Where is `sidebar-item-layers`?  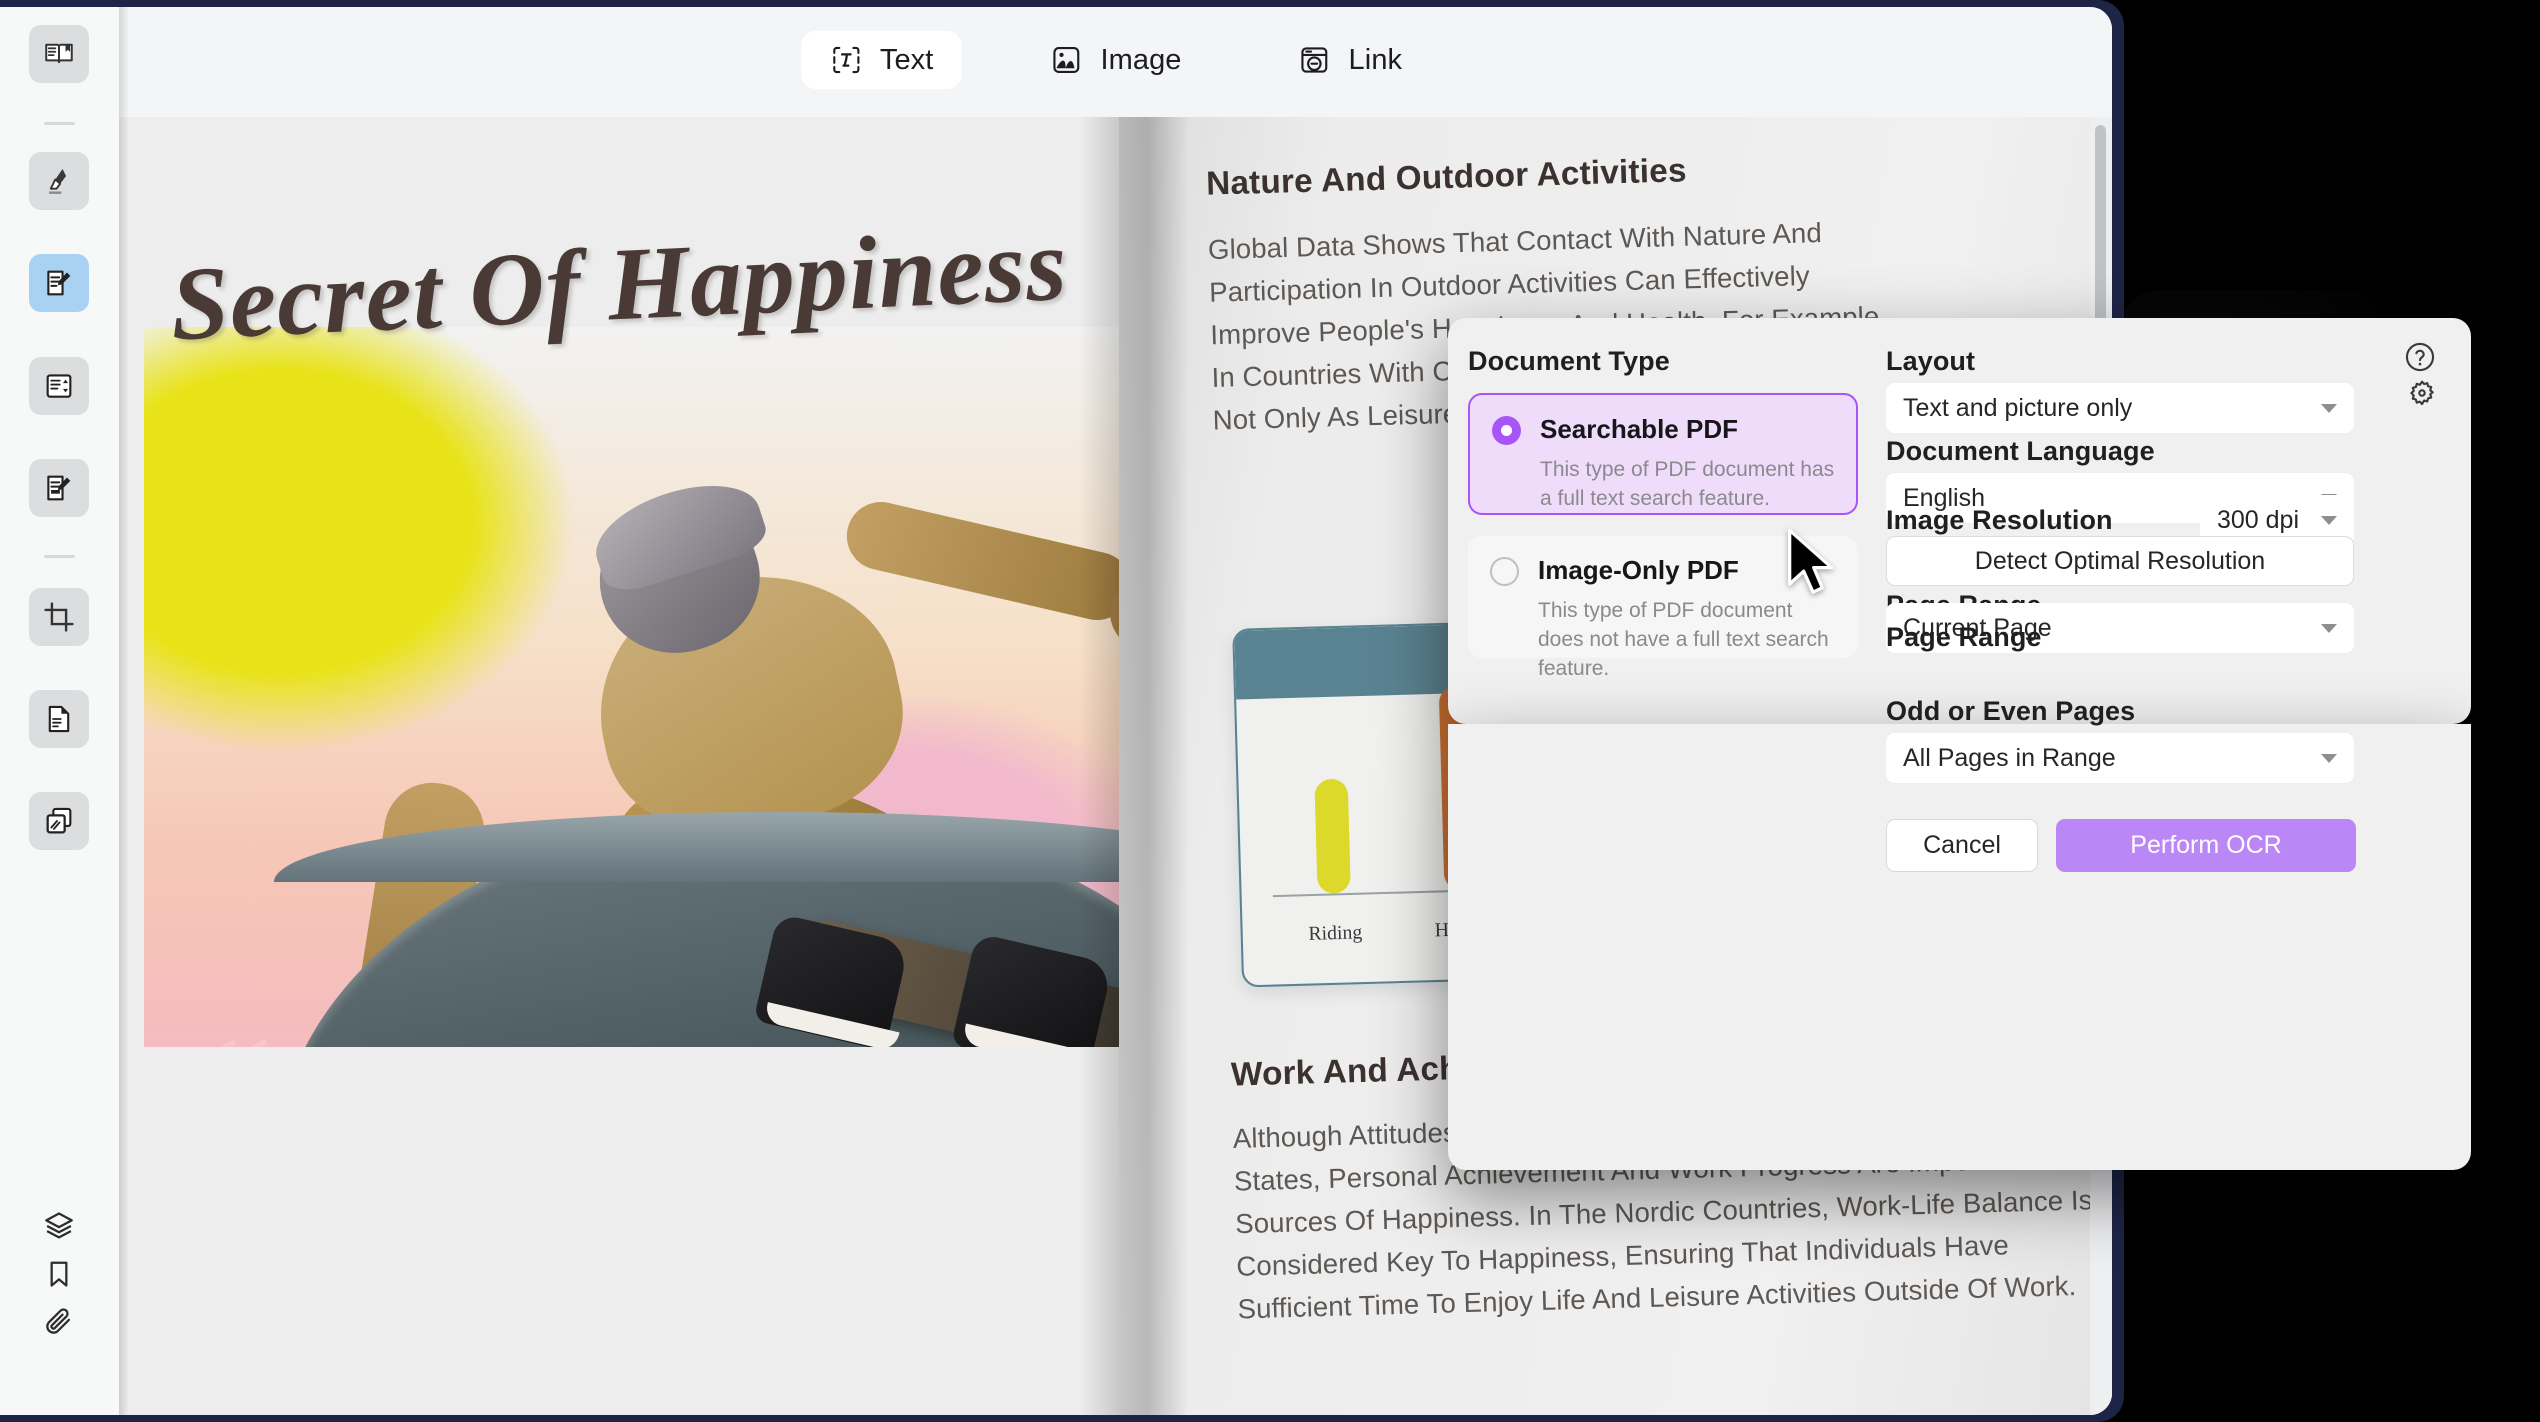 sidebar-item-layers is located at coordinates (59, 1228).